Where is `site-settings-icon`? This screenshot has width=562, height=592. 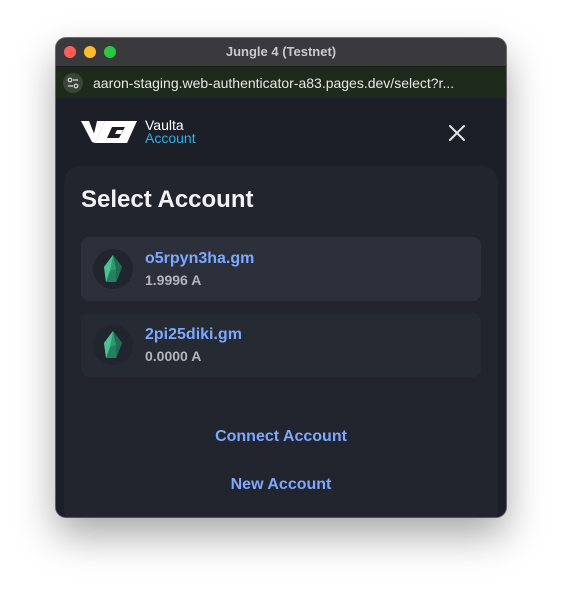 site-settings-icon is located at coordinates (73, 83).